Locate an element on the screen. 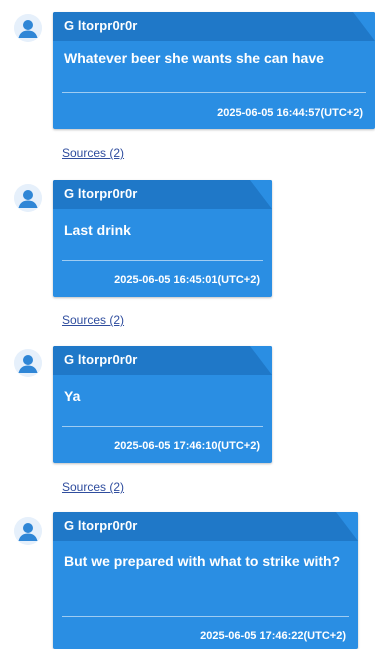 Image resolution: width=375 pixels, height=649 pixels. message-text: Whatever beer she wants she can have is located at coordinates (194, 58).